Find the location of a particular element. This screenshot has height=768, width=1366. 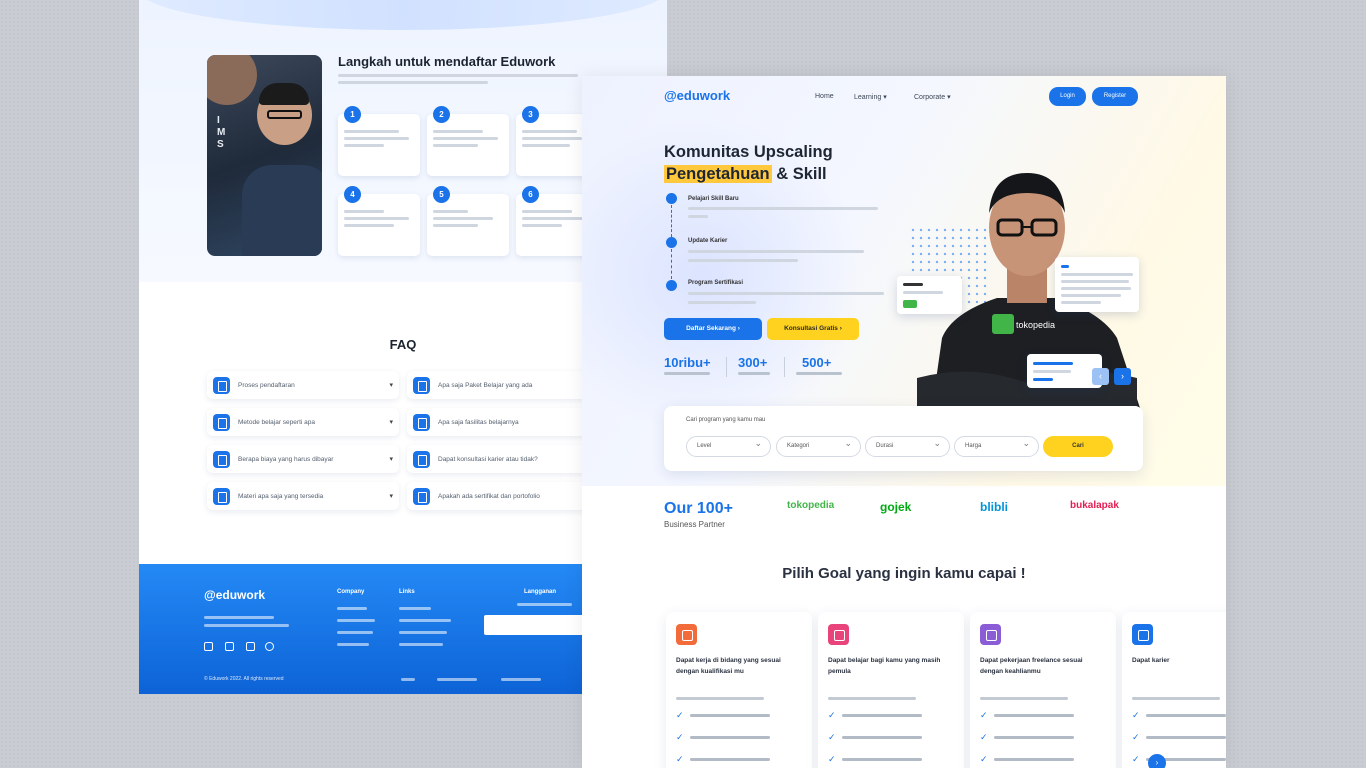

laptop-icon is located at coordinates (990, 634).